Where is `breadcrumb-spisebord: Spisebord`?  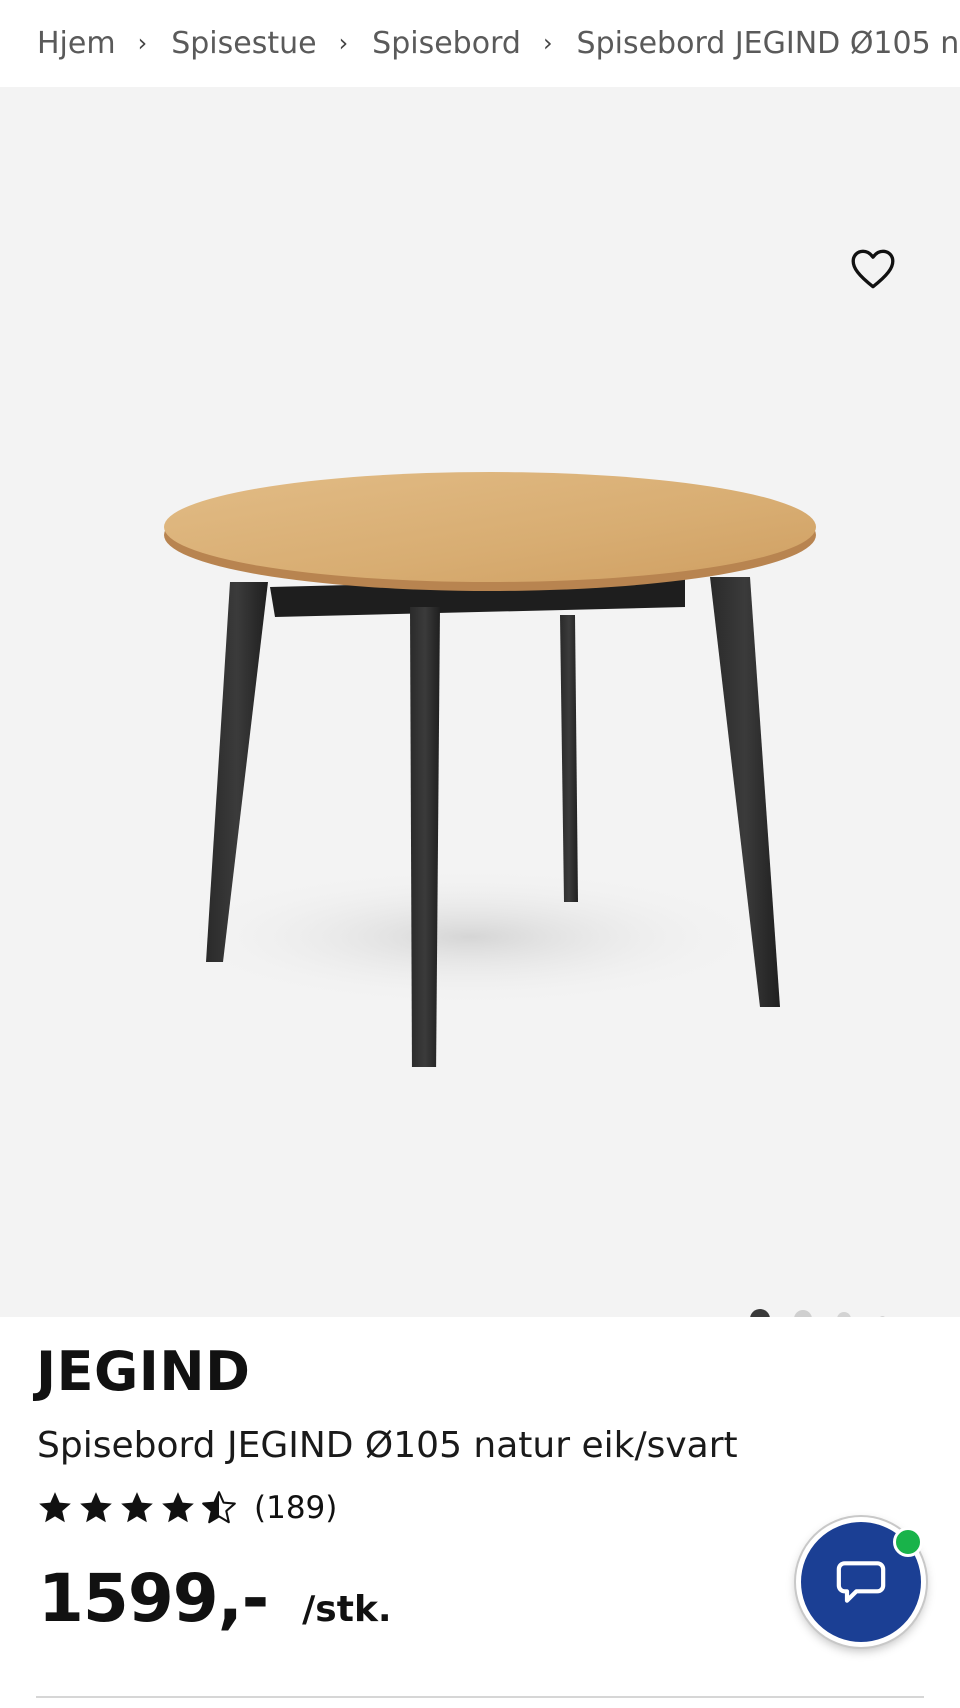 breadcrumb-spisebord: Spisebord is located at coordinates (446, 43).